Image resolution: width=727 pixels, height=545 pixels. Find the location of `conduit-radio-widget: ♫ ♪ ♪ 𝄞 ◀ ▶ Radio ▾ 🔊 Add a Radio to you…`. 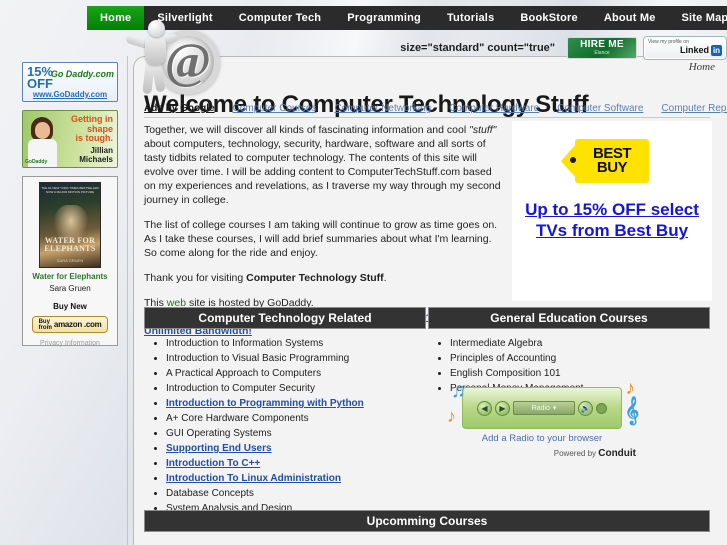

conduit-radio-widget: ♫ ♪ ♪ 𝄞 ◀ ▶ Radio ▾ 🔊 Add a Radio to you… is located at coordinates (542, 418).